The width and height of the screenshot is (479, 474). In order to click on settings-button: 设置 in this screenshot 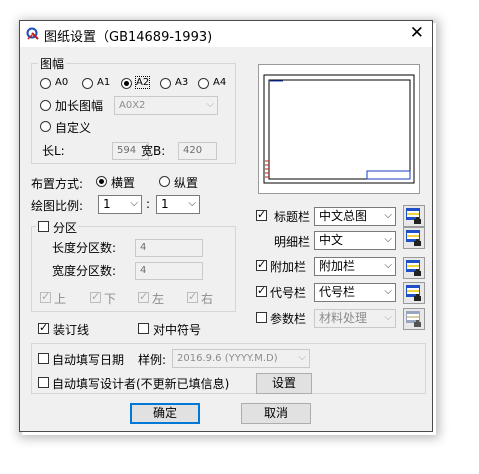, I will do `click(284, 383)`.